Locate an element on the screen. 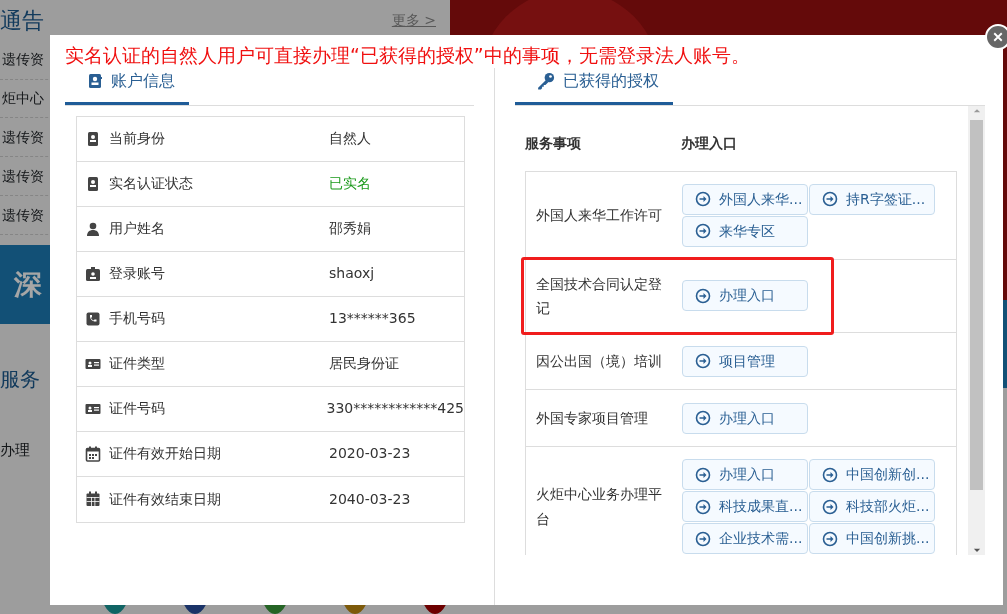 Image resolution: width=1007 pixels, height=614 pixels. user-icon is located at coordinates (93, 228).